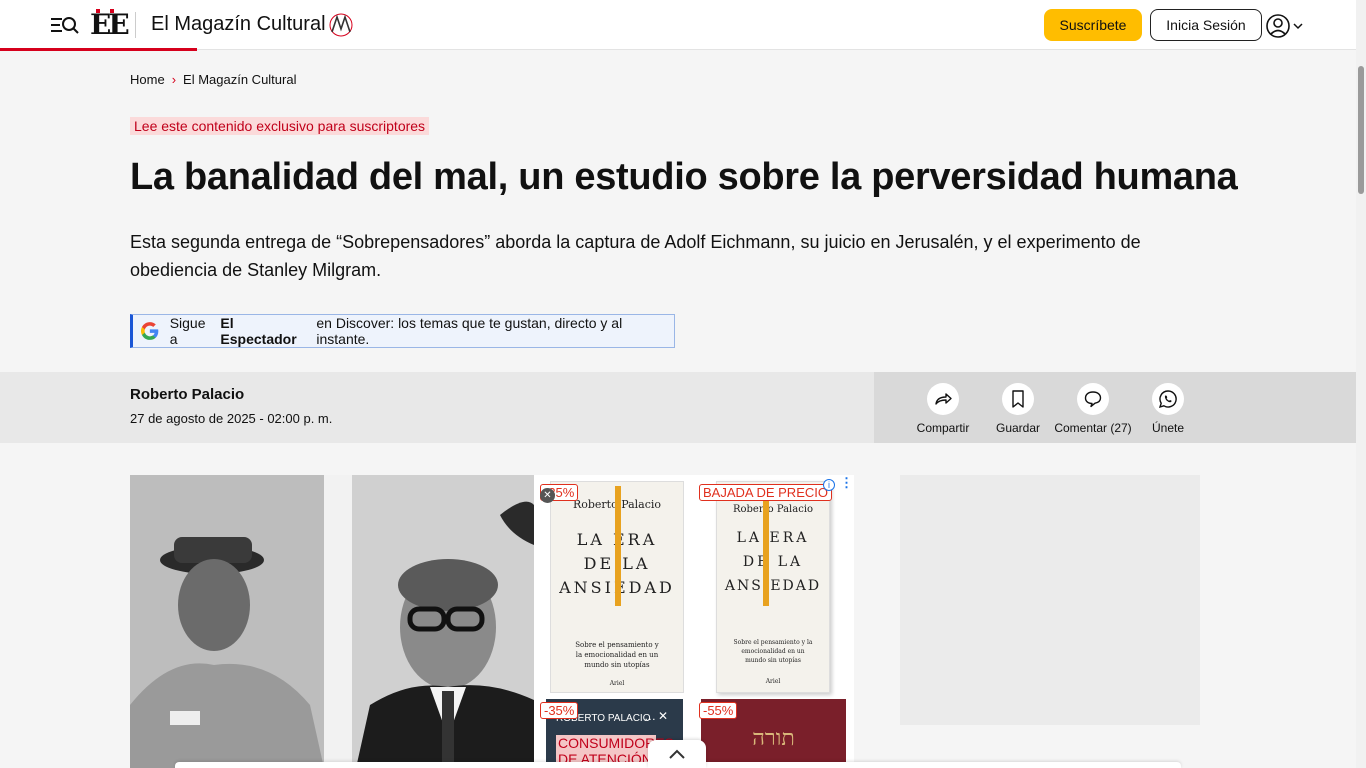  I want to click on join-label: Únete, so click(1168, 428).